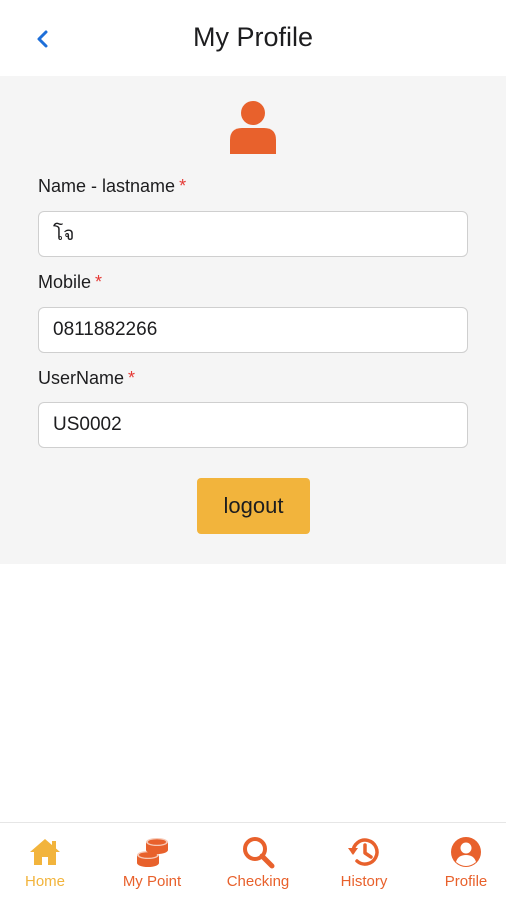 This screenshot has width=506, height=901. Describe the element at coordinates (152, 852) in the screenshot. I see `coins-icon` at that location.